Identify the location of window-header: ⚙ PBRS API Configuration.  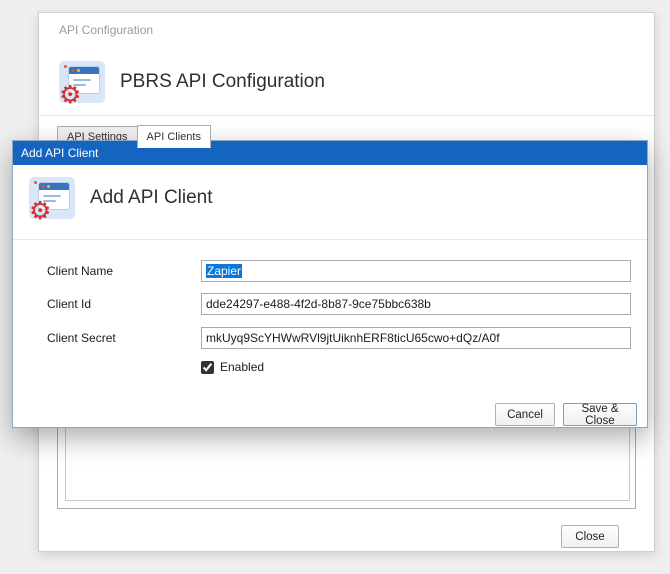
(192, 84).